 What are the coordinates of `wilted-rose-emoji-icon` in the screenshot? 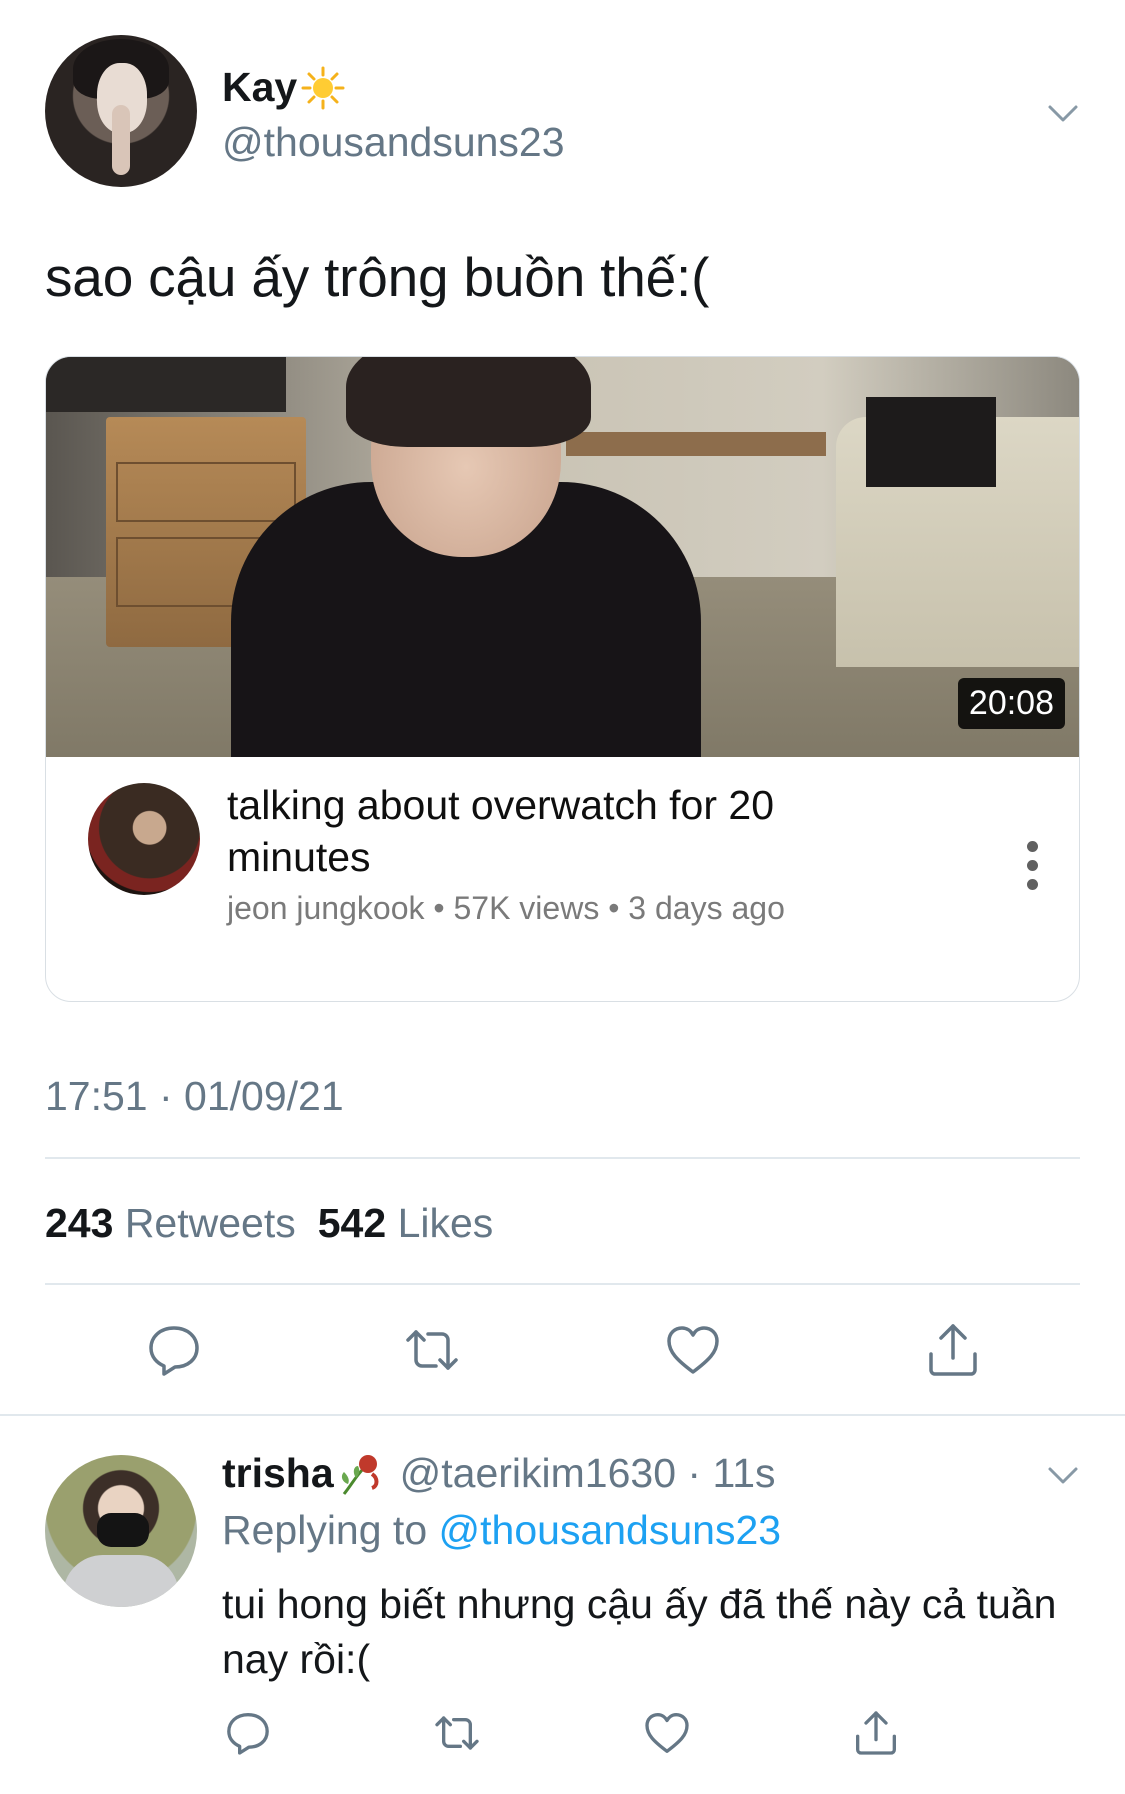 It's located at (360, 1475).